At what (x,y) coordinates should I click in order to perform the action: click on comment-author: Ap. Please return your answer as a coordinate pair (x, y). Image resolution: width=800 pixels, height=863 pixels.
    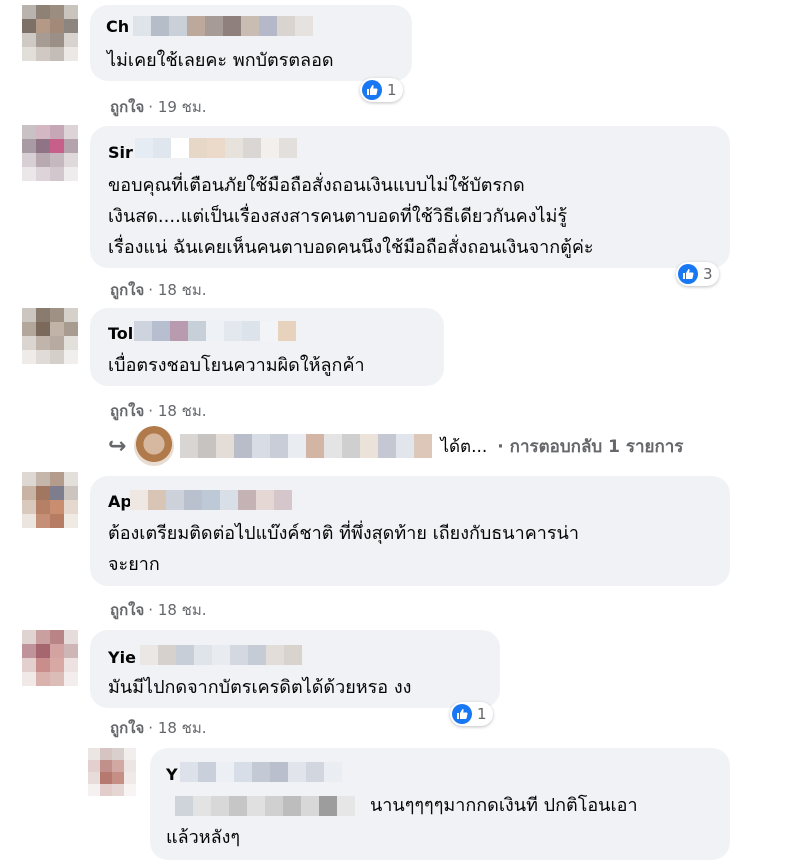
    Looking at the image, I should click on (120, 501).